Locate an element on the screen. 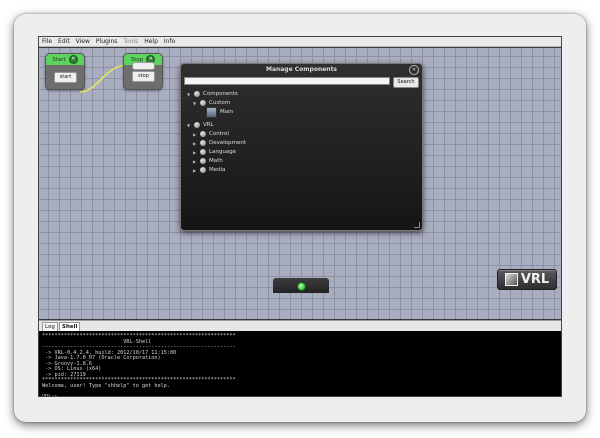  component-search-input is located at coordinates (287, 81).